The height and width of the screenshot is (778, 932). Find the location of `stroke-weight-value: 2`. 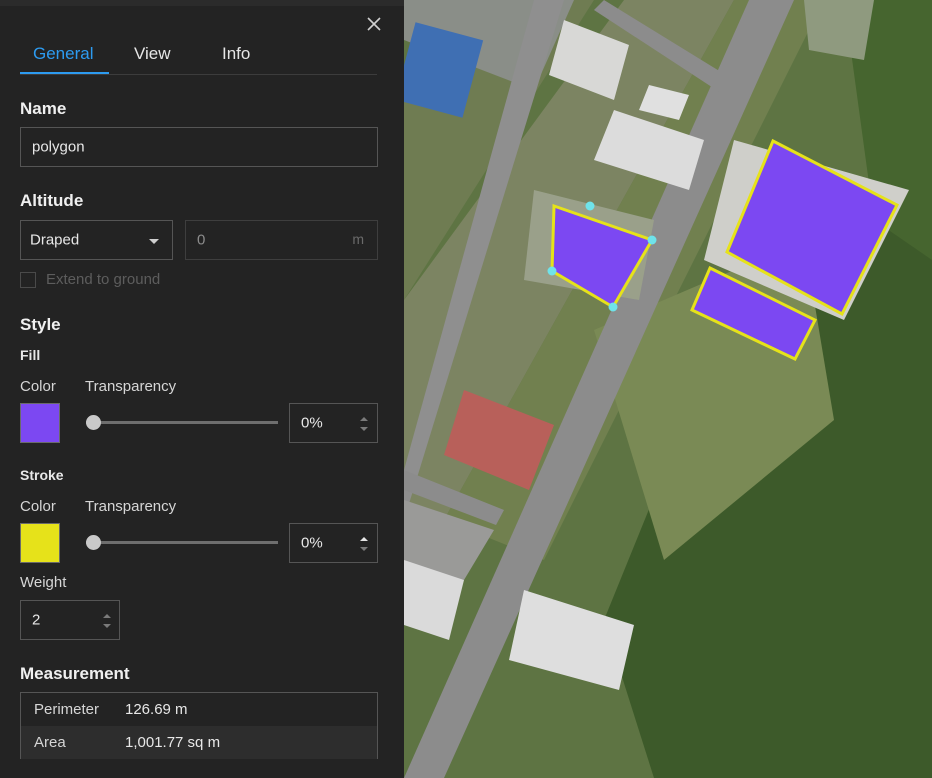

stroke-weight-value: 2 is located at coordinates (36, 620).